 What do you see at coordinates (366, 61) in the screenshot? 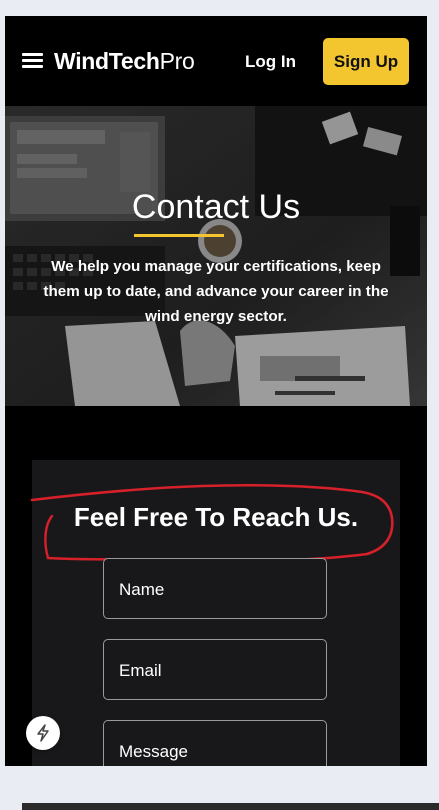
I see `signup-button: Sign Up` at bounding box center [366, 61].